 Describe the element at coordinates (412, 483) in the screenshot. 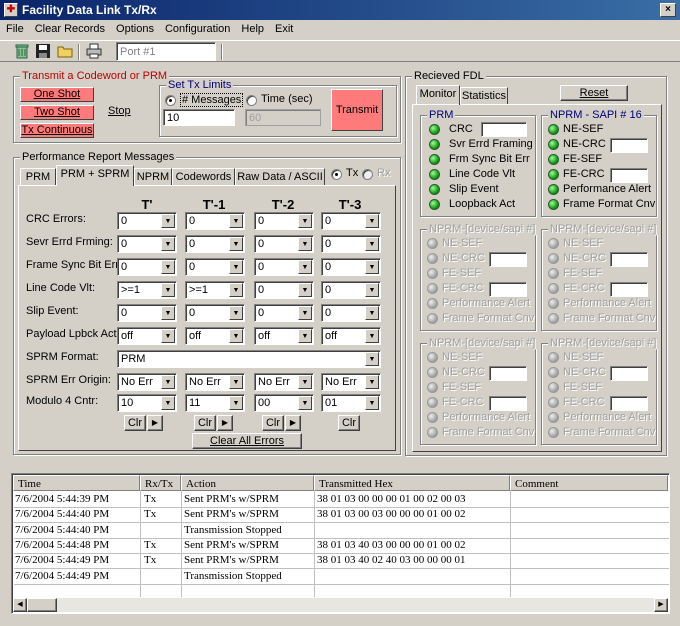

I see `log-header-hex: Transmitted Hex` at that location.